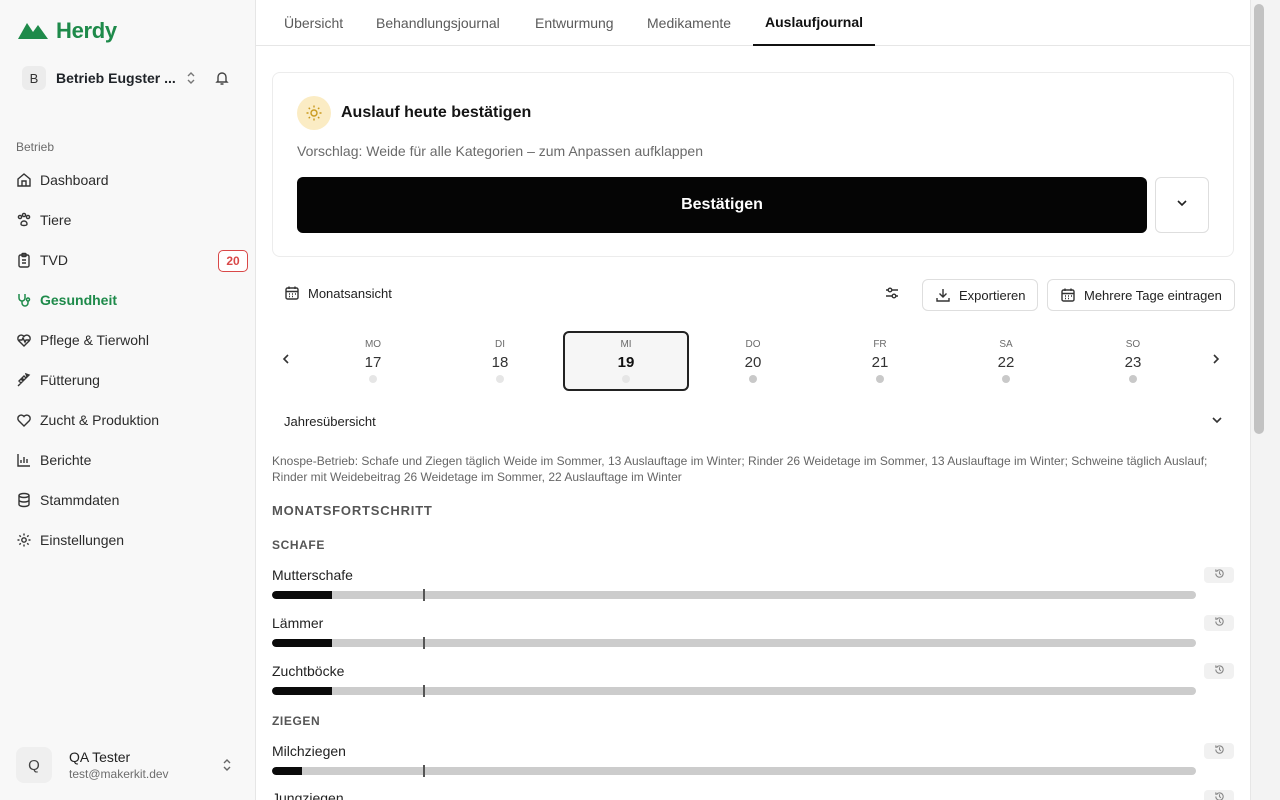 The image size is (1280, 800). I want to click on previous-week-button, so click(286, 361).